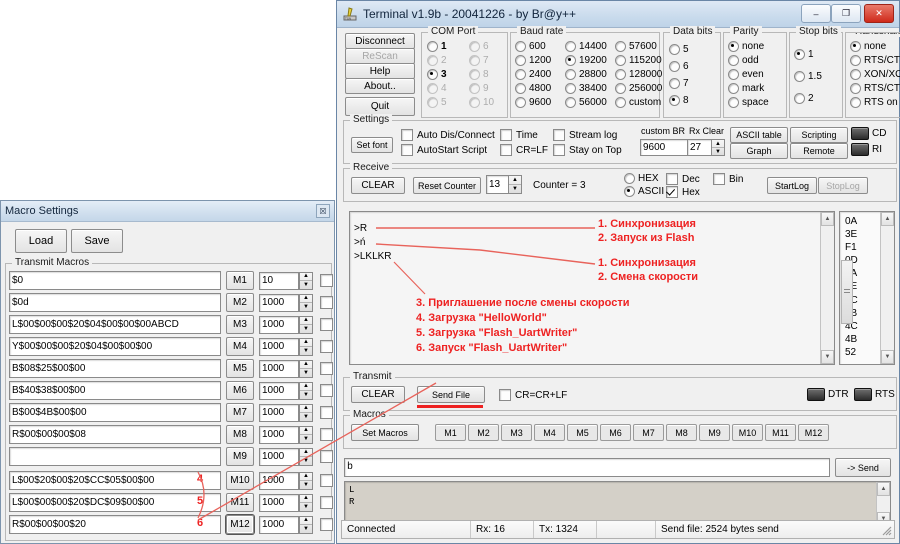 This screenshot has height=544, width=900. I want to click on stop-bits-2: 2, so click(808, 98).